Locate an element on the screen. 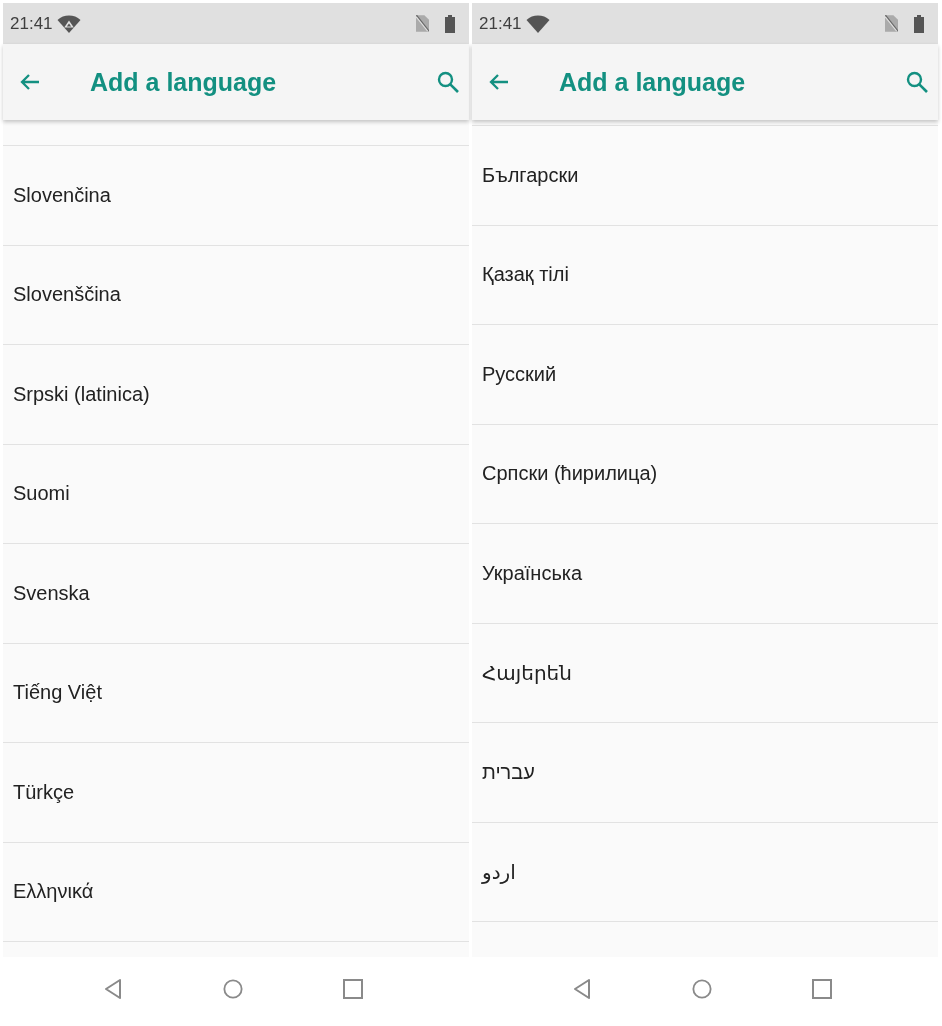 The height and width of the screenshot is (1026, 942). language-item: Հայերեն is located at coordinates (705, 673).